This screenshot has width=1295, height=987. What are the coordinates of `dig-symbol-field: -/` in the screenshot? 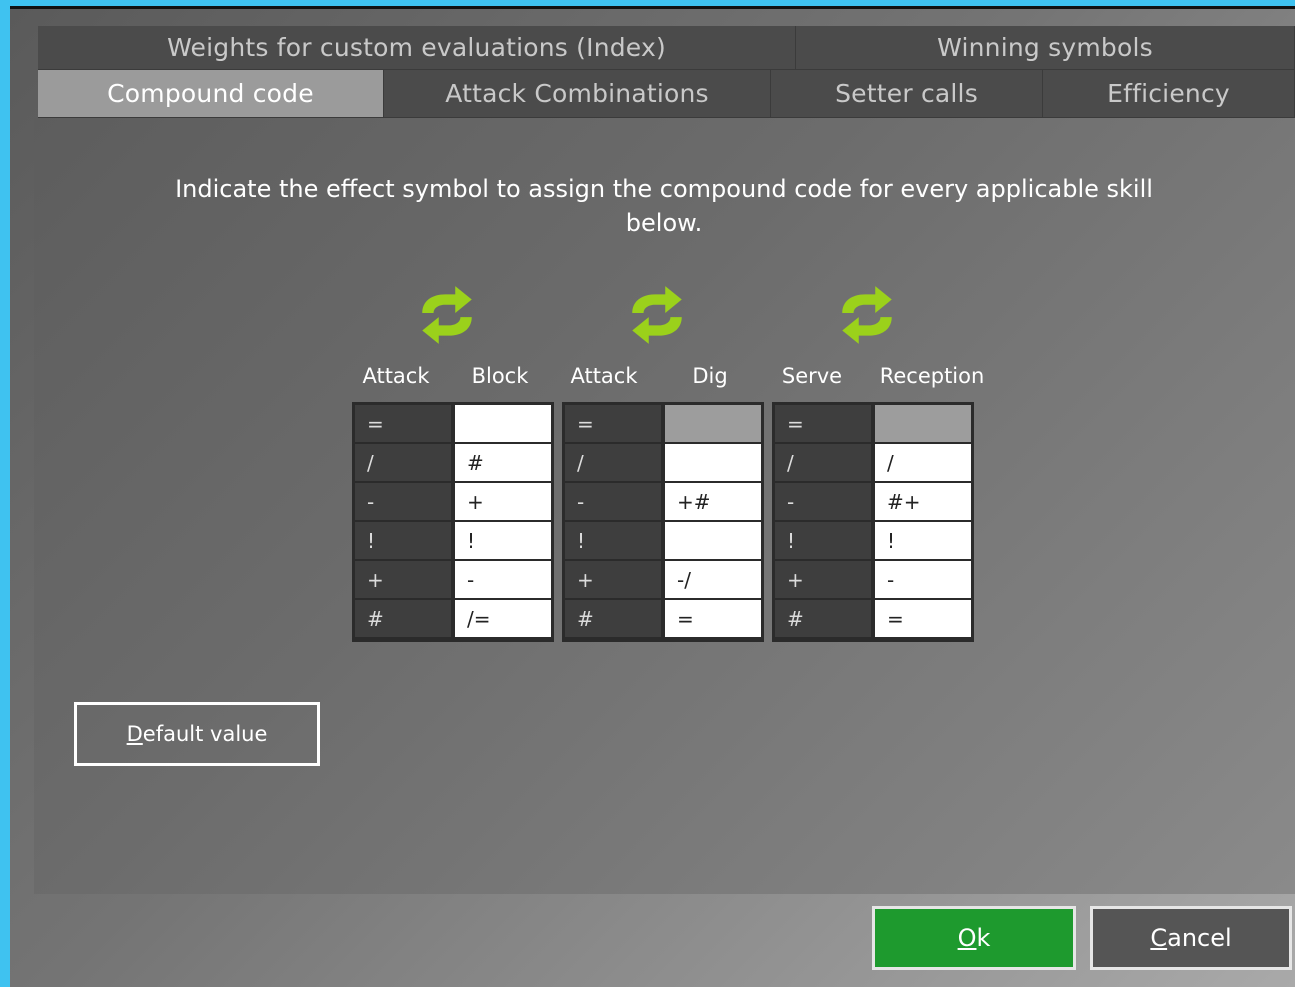 It's located at (713, 579).